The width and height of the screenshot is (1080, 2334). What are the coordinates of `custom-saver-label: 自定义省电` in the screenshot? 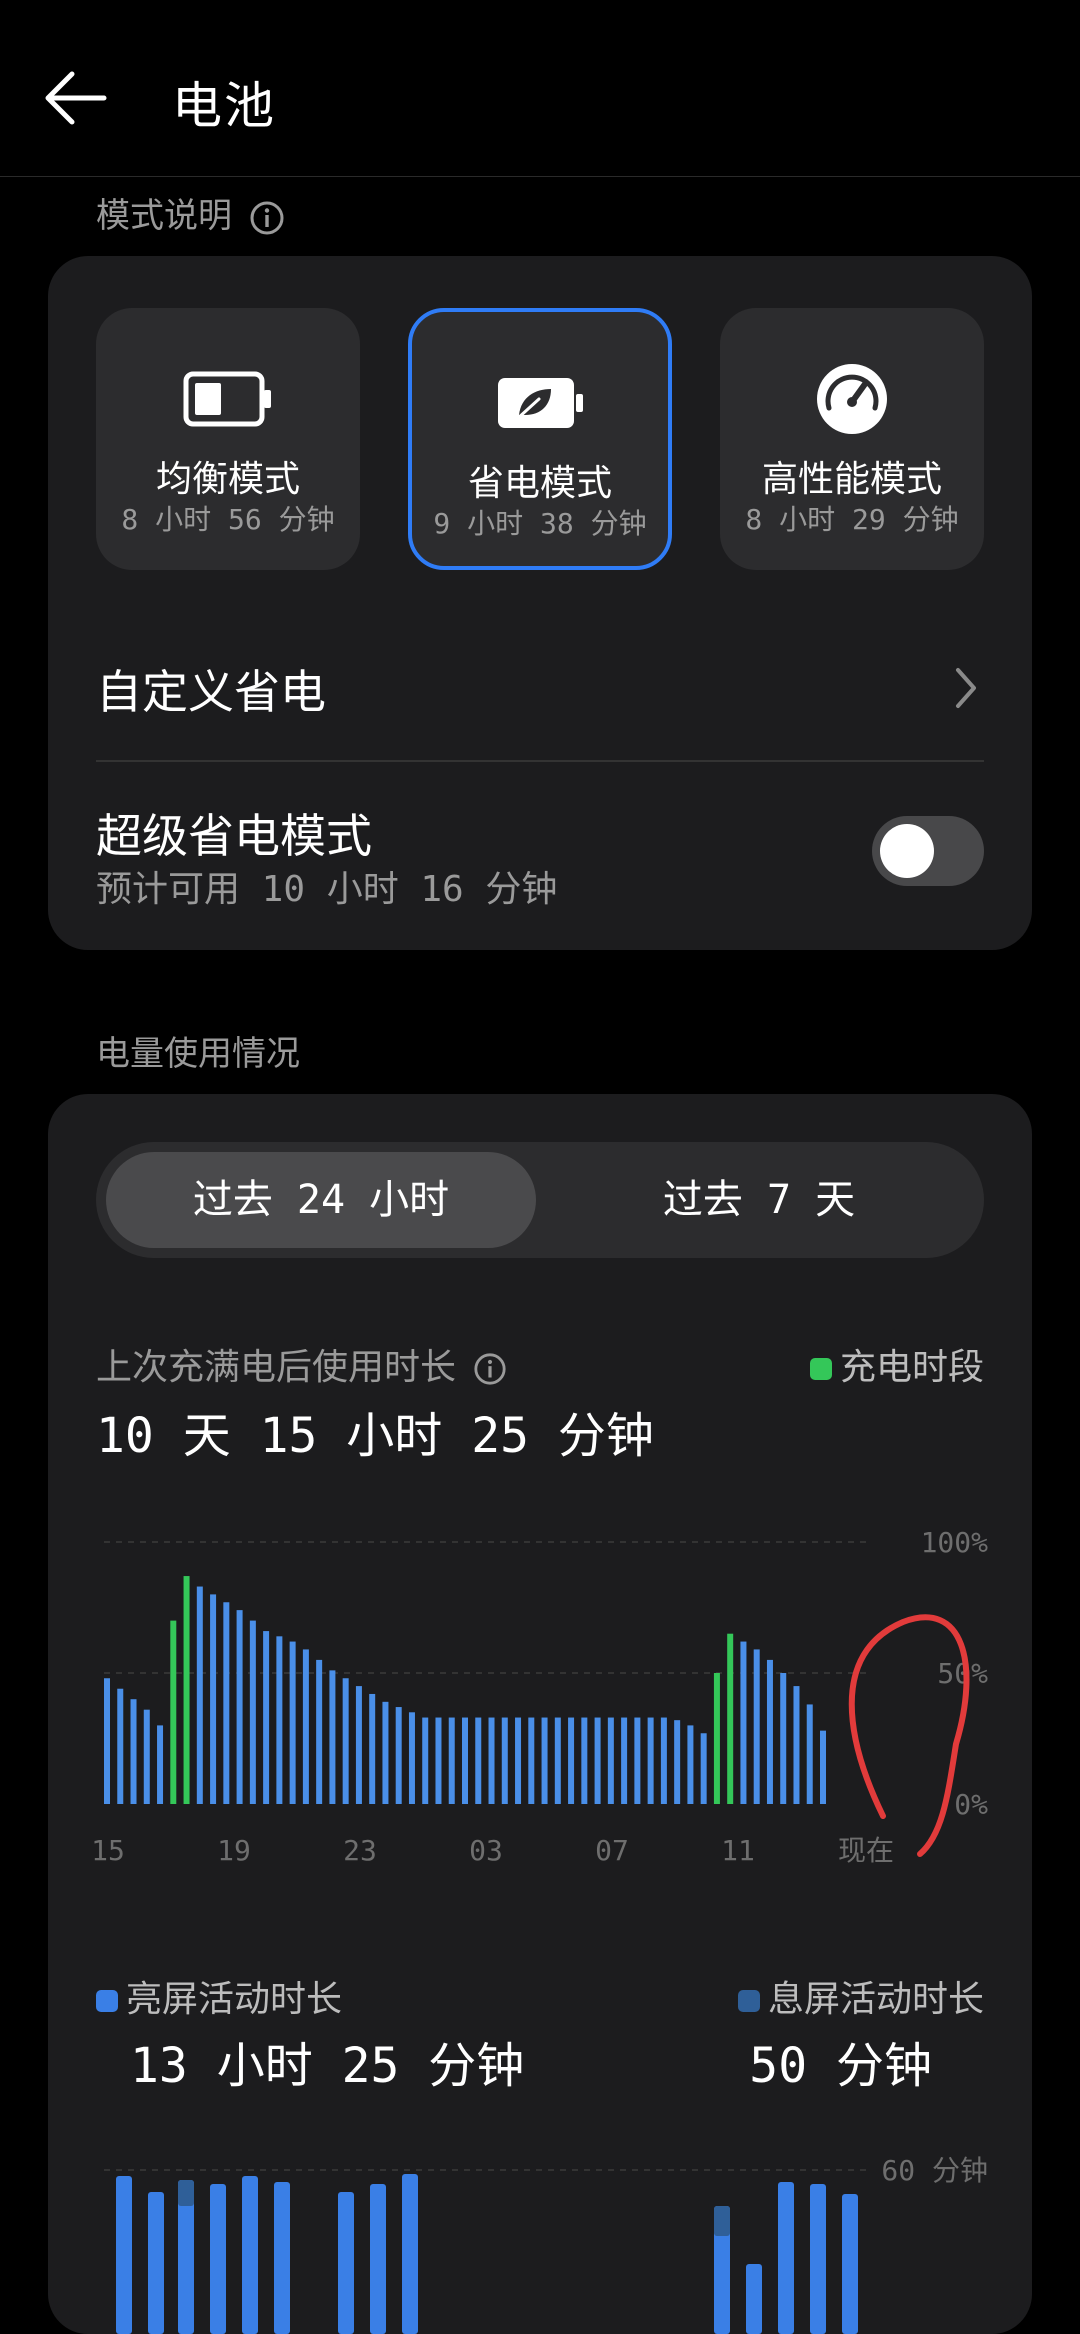 It's located at (211, 692).